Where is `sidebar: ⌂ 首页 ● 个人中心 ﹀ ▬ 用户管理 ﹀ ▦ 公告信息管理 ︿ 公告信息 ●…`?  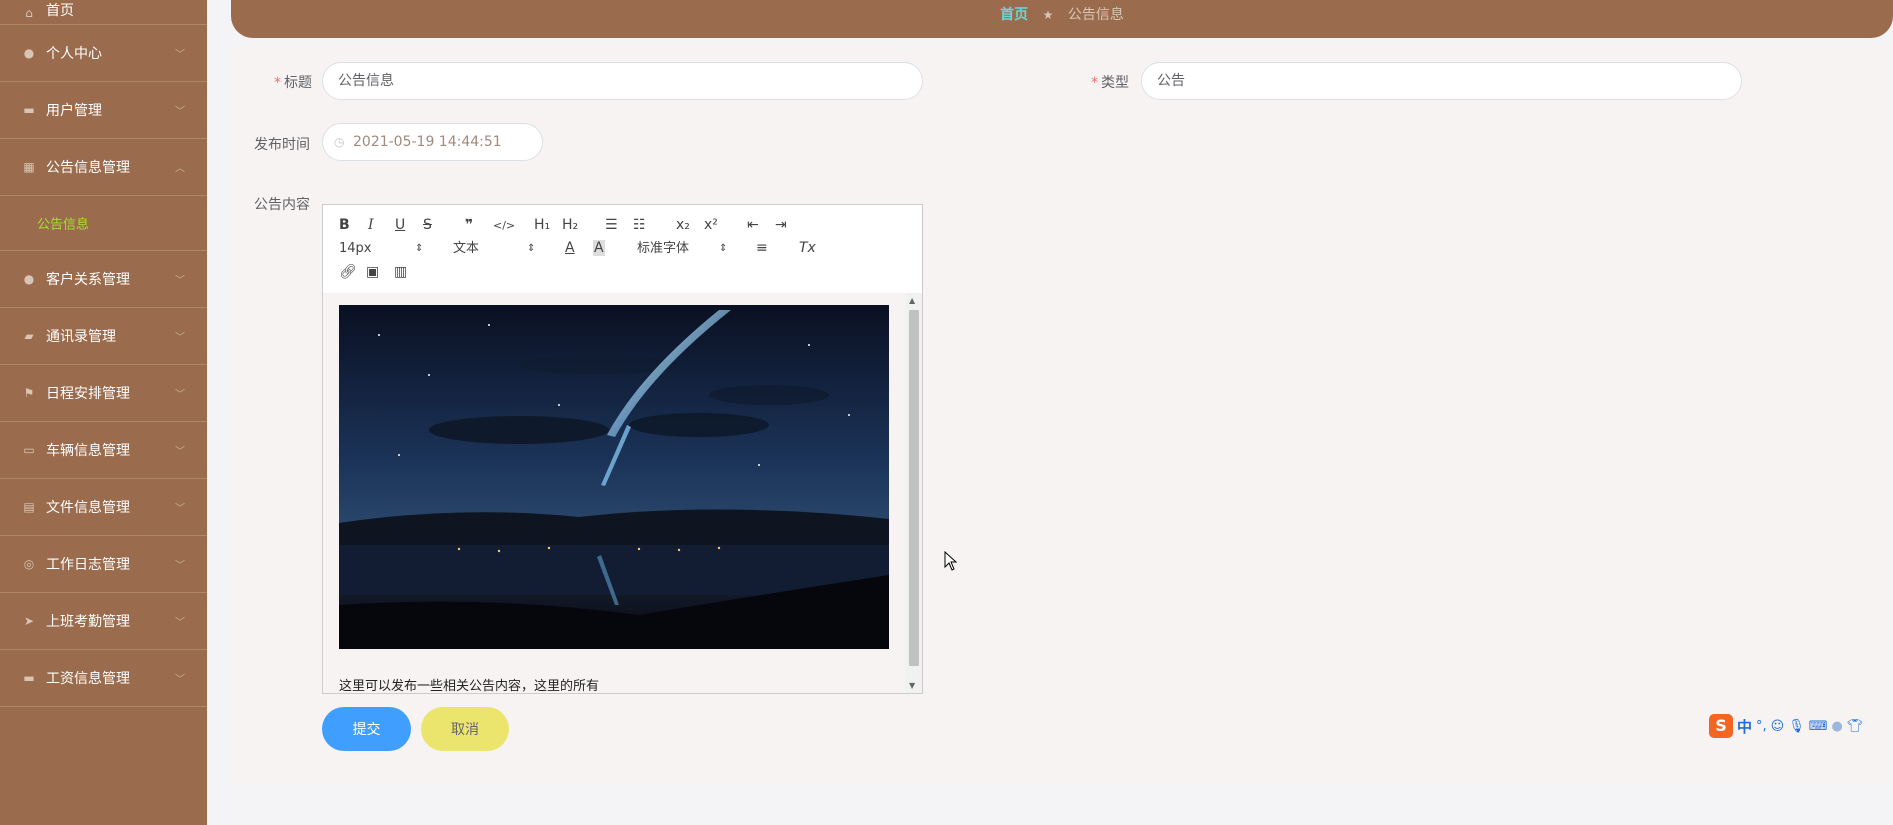
sidebar: ⌂ 首页 ● 个人中心 ﹀ ▬ 用户管理 ﹀ ▦ 公告信息管理 ︿ 公告信息 ●… is located at coordinates (103, 412).